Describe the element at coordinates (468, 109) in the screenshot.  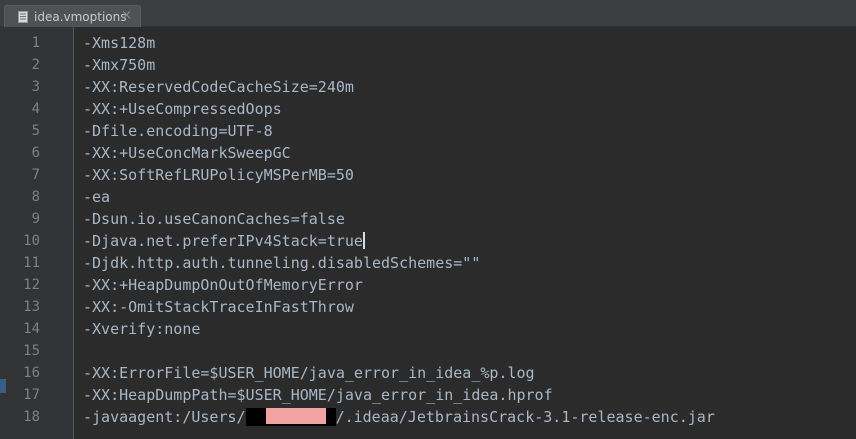
I see `code-line: -XX:+UseCompressedOops` at that location.